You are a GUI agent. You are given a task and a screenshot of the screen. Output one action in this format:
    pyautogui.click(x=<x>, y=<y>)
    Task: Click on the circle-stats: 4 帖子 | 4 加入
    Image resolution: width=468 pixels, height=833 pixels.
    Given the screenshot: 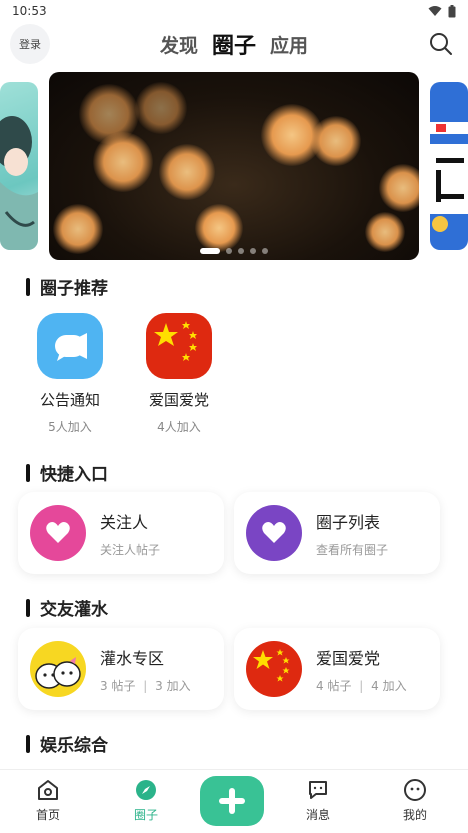 What is the action you would take?
    pyautogui.click(x=361, y=685)
    